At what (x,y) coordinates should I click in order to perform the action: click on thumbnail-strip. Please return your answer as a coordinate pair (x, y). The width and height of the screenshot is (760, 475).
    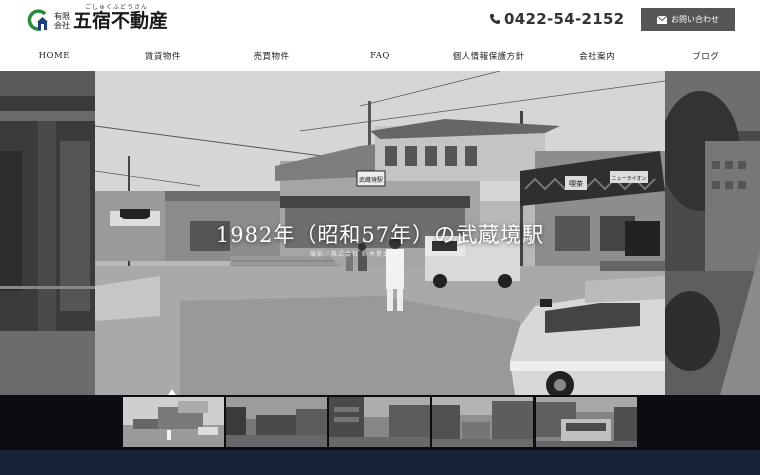
    Looking at the image, I should click on (380, 422).